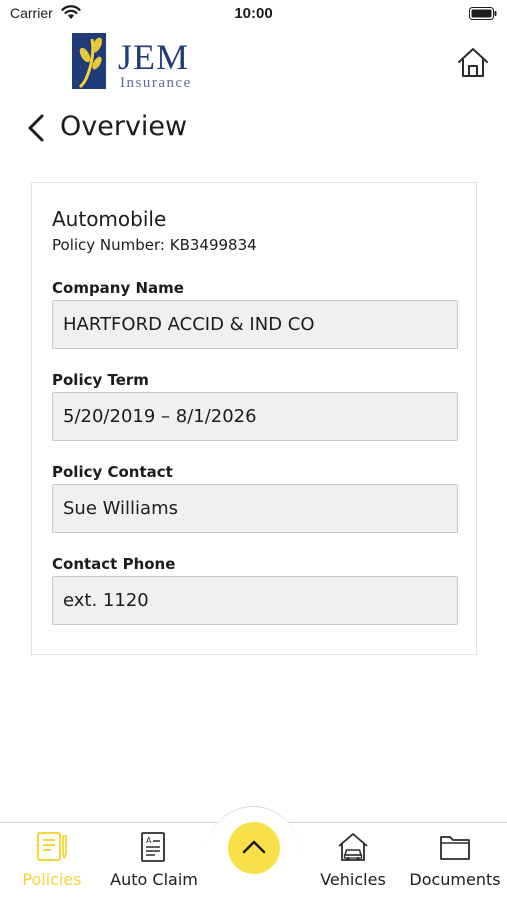 The width and height of the screenshot is (507, 900). I want to click on tab-policies-label: Policies, so click(52, 879).